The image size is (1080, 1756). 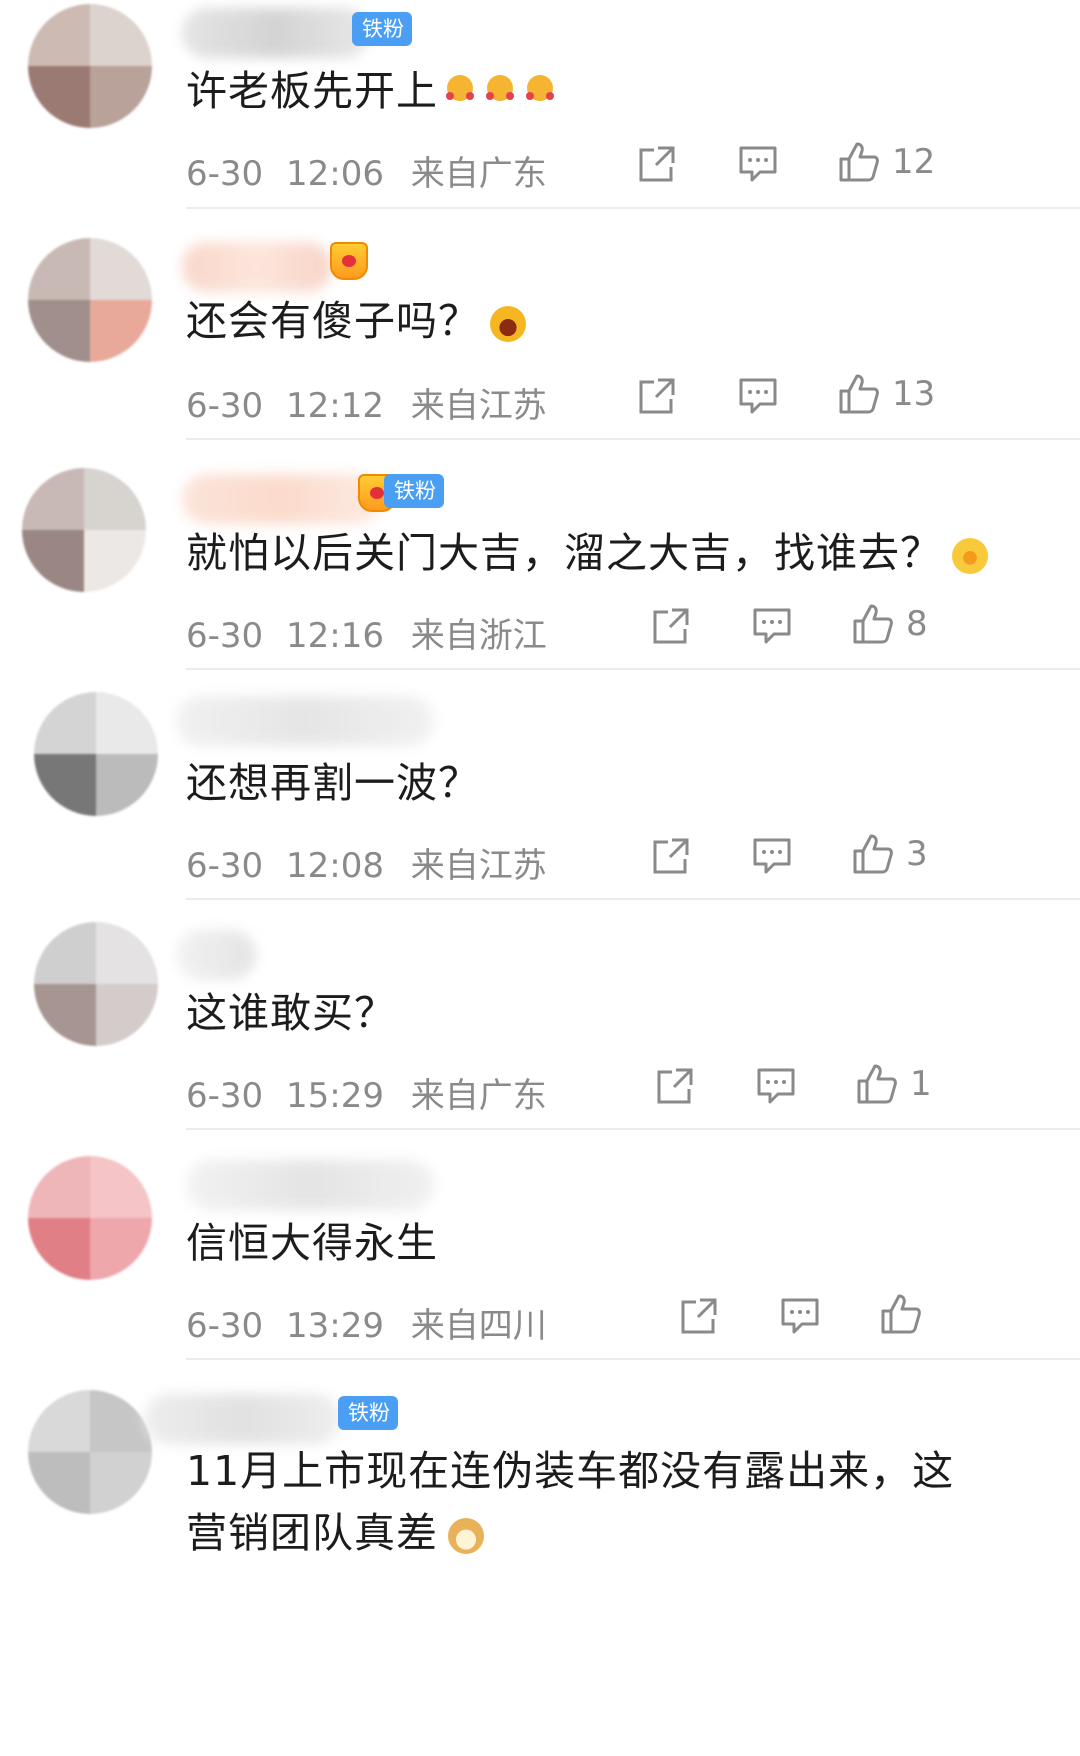 I want to click on doge-emoji-icon, so click(x=466, y=1536).